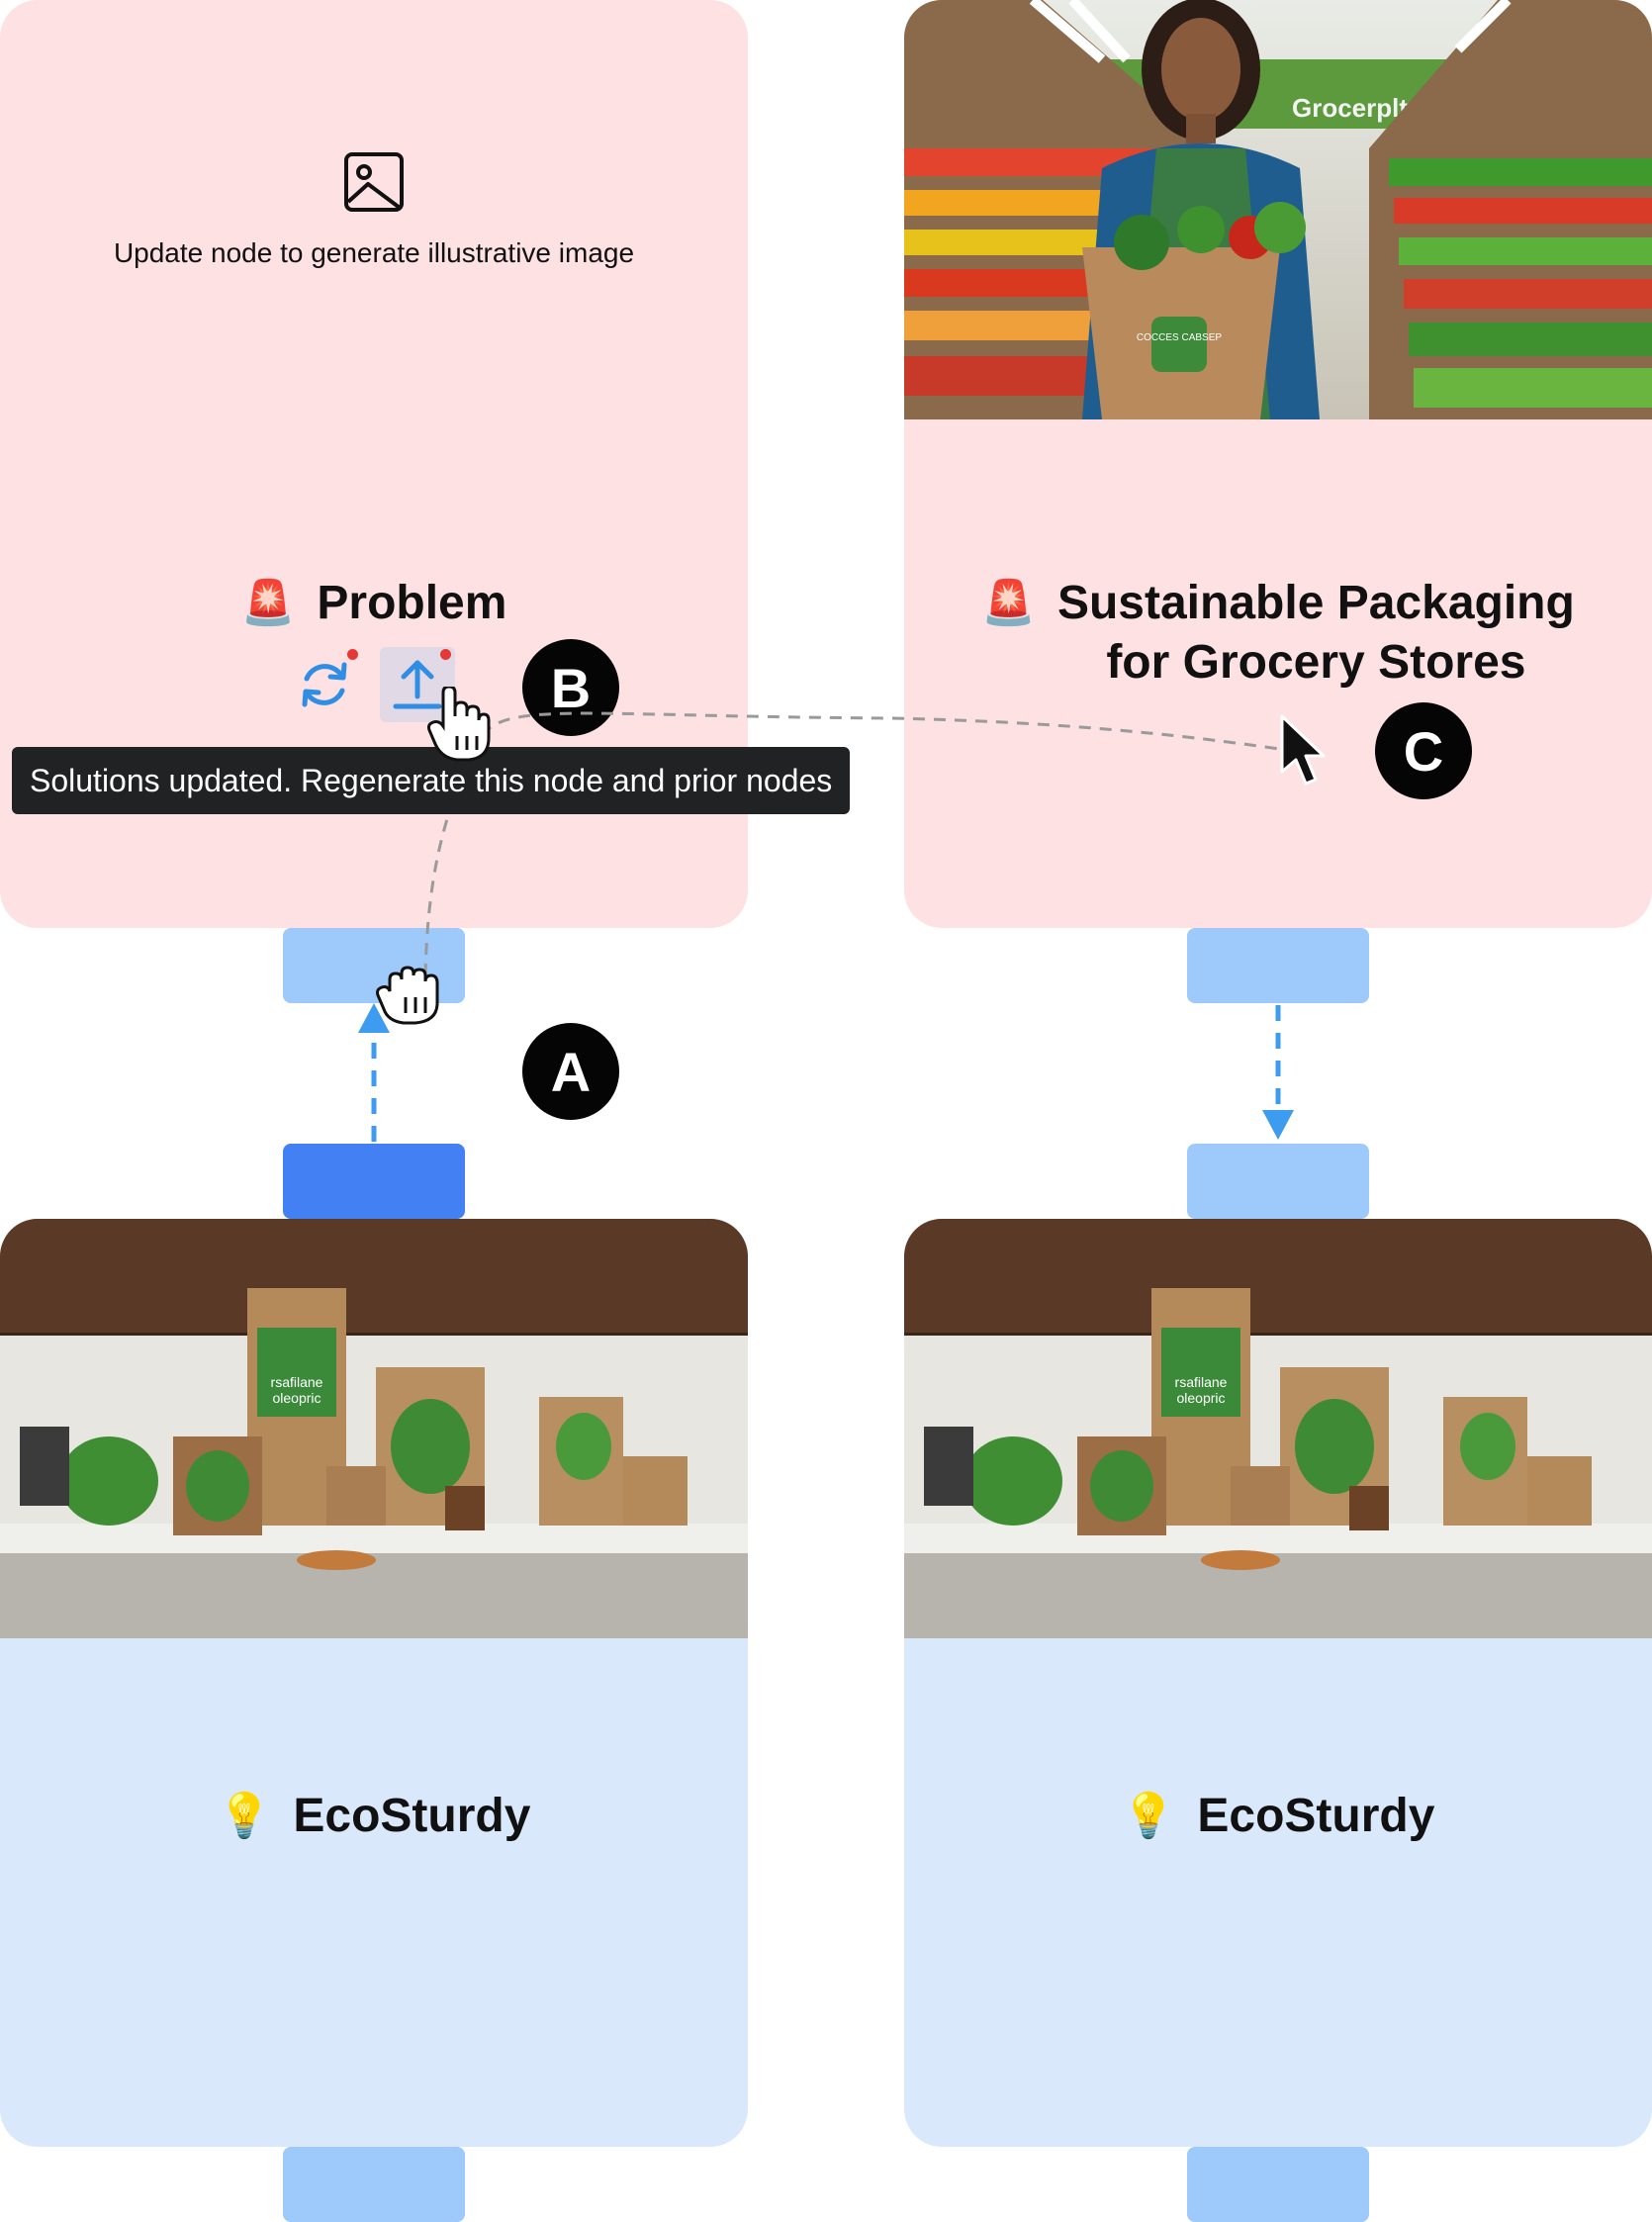 The width and height of the screenshot is (1652, 2222). I want to click on regenerate-button, so click(324, 684).